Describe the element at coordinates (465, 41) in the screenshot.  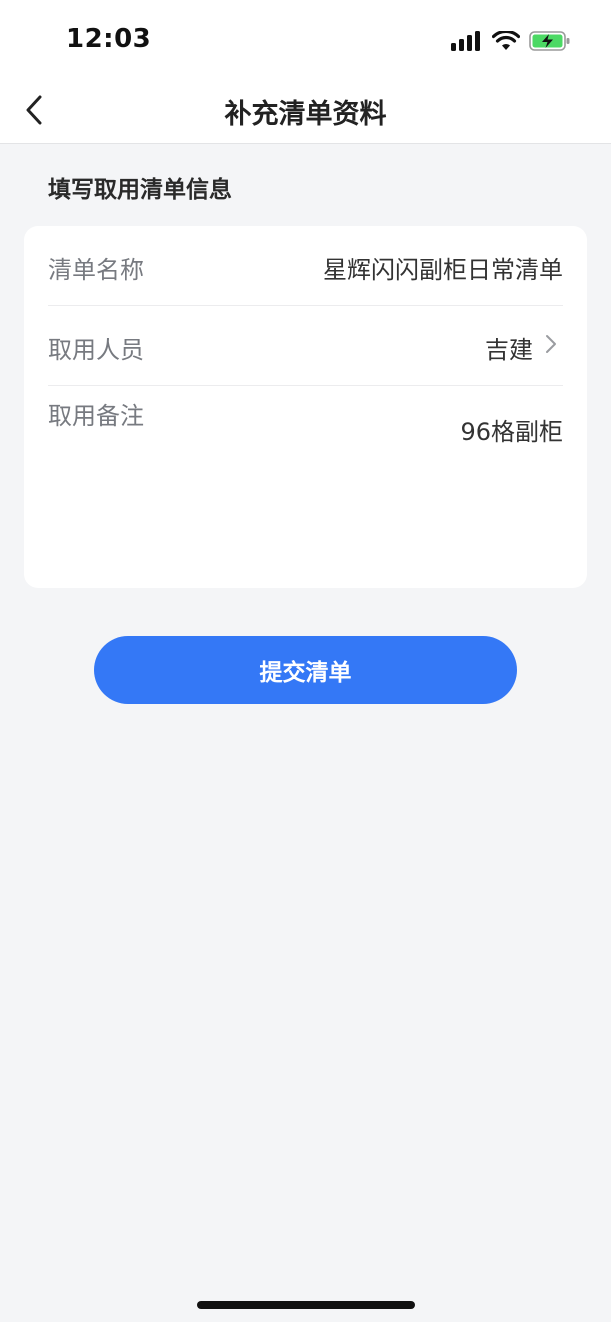
I see `signal-icon` at that location.